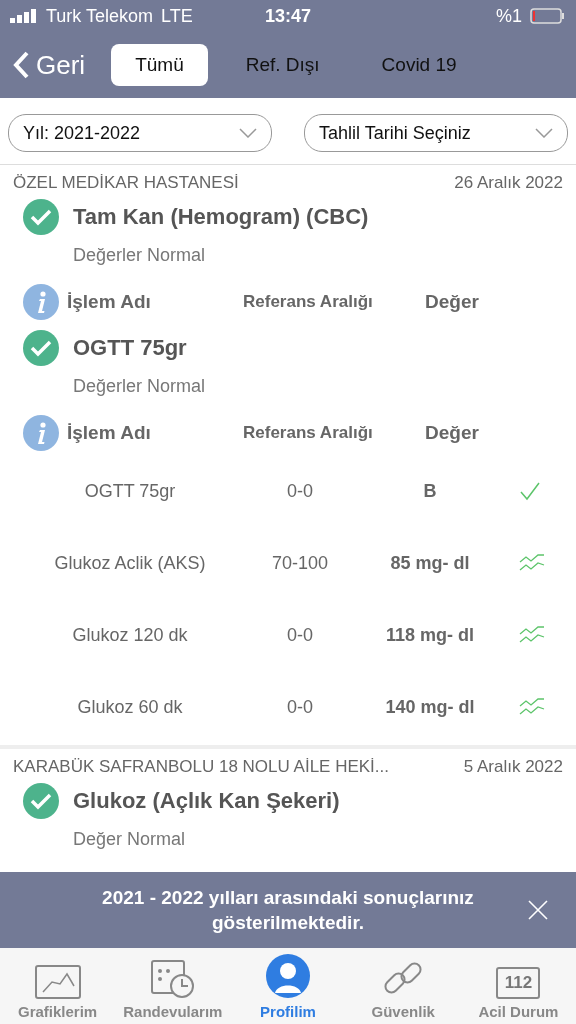 The height and width of the screenshot is (1024, 576). Describe the element at coordinates (288, 976) in the screenshot. I see `profile-icon` at that location.